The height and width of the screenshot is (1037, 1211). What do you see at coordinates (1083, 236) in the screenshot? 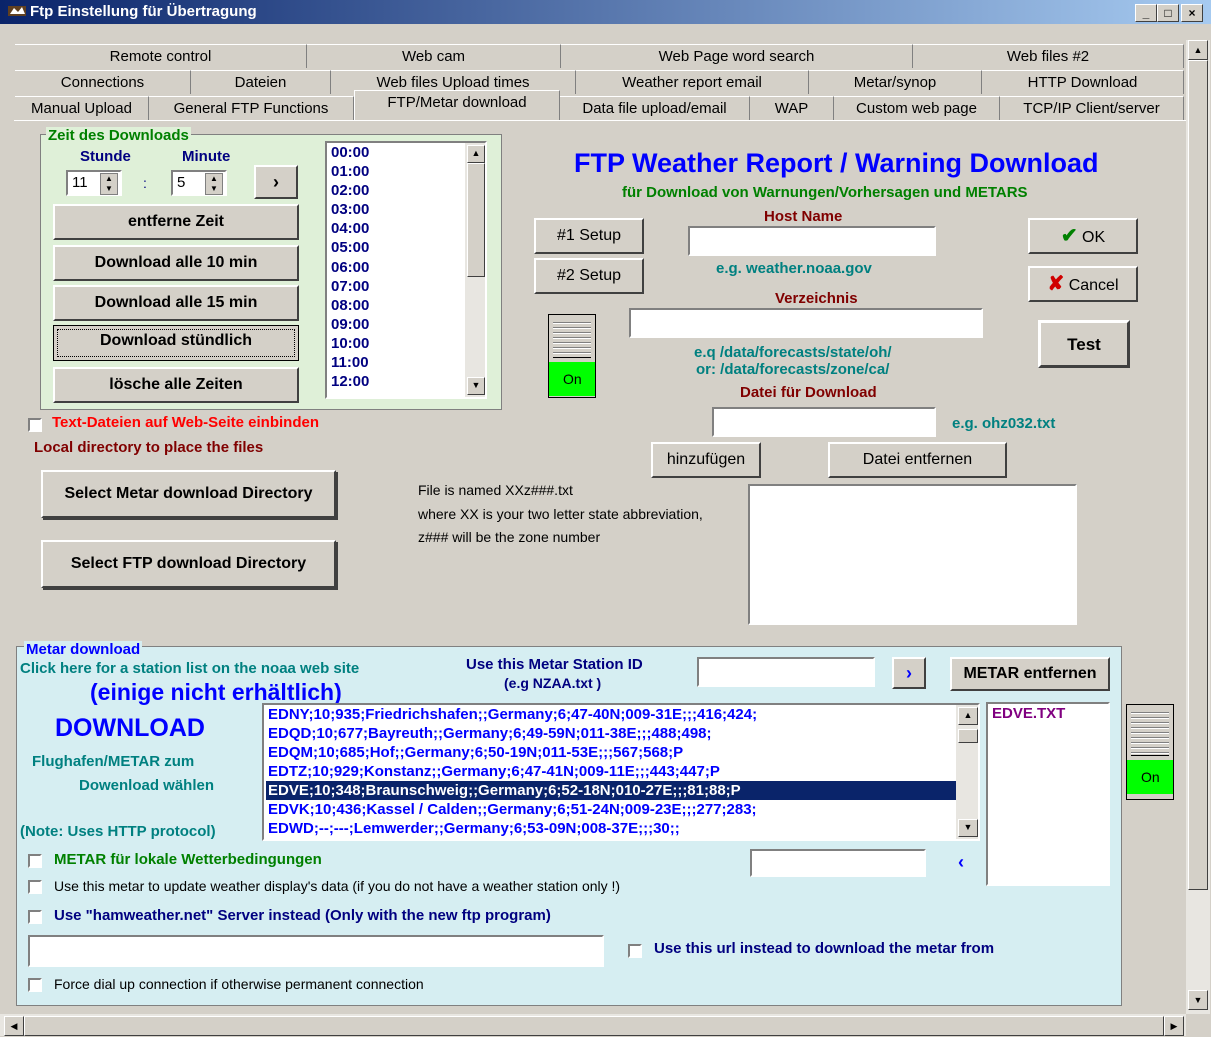
I see `ok-button: ✔ OK` at bounding box center [1083, 236].